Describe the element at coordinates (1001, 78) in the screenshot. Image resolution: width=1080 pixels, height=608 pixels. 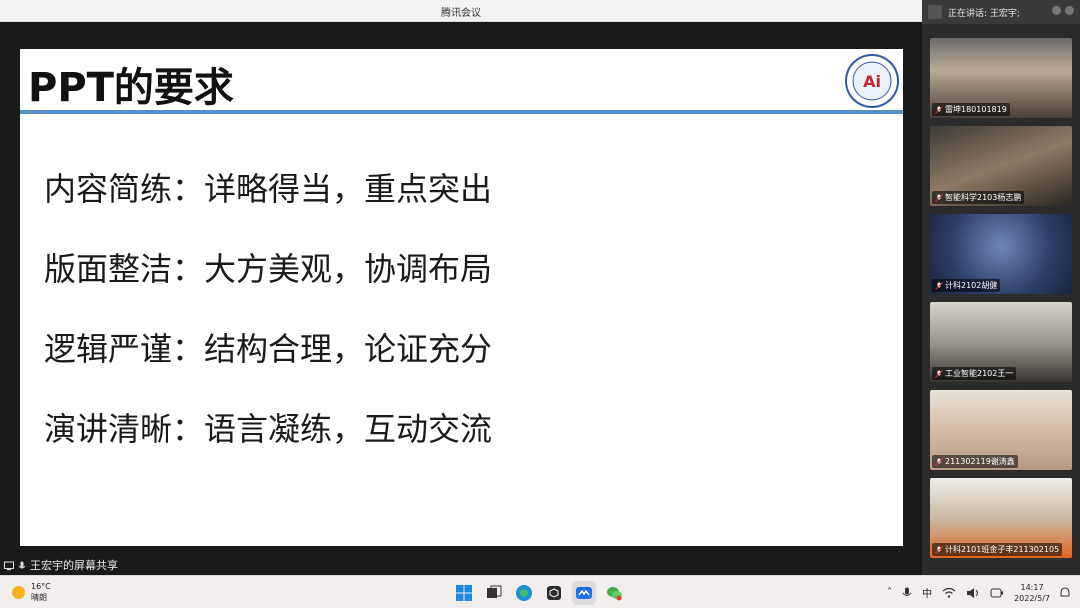
I see `participant-tile: 雷坤180101819` at that location.